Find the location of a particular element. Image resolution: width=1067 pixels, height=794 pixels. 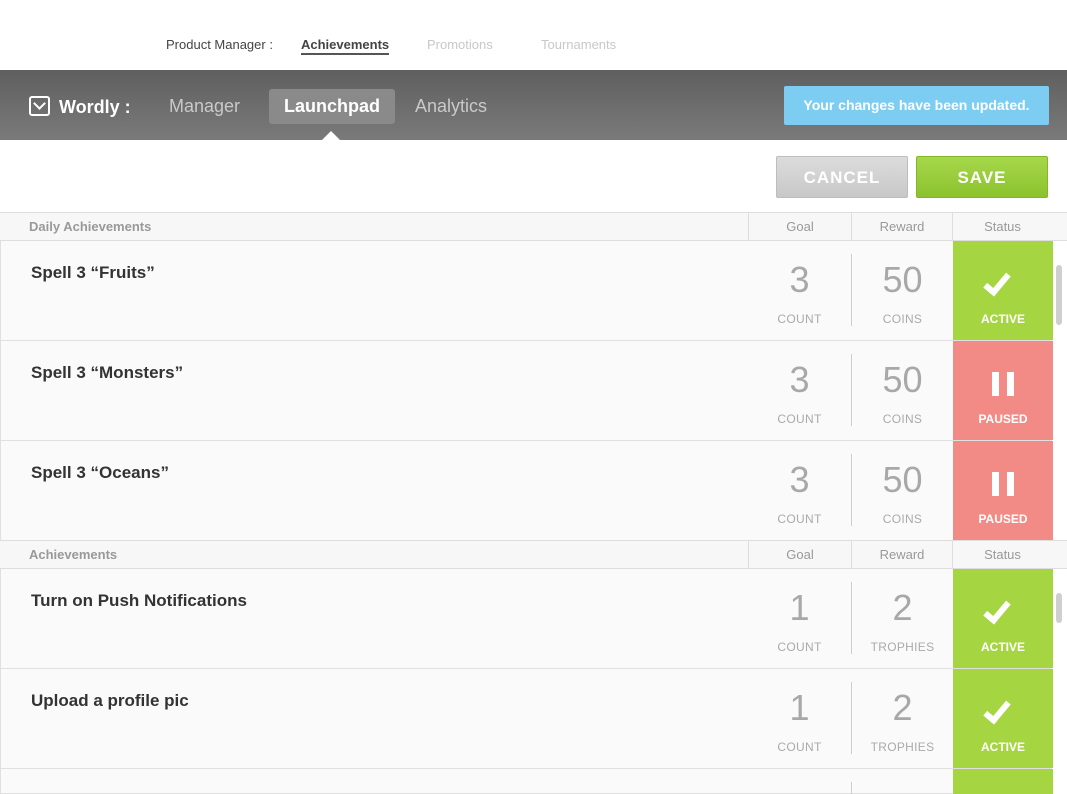

cancel-button: CANCEL is located at coordinates (842, 177).